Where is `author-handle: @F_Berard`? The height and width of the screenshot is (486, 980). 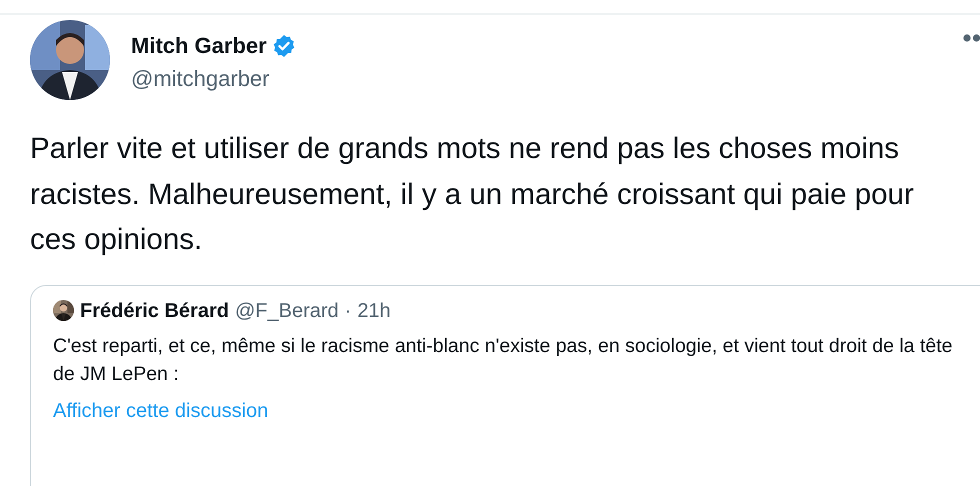
author-handle: @F_Berard is located at coordinates (286, 311).